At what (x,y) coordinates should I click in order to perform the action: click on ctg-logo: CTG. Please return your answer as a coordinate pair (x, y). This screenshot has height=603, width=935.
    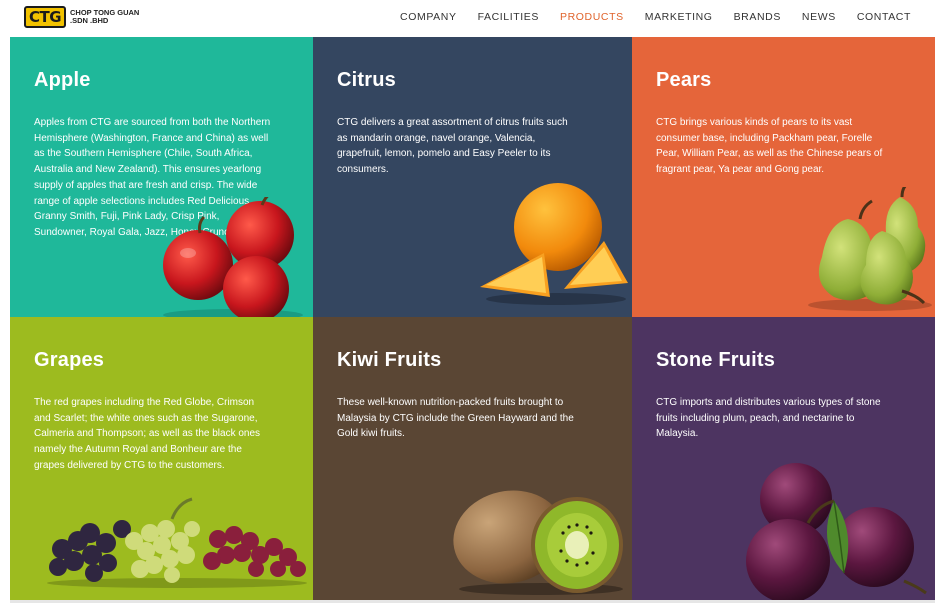
    Looking at the image, I should click on (45, 17).